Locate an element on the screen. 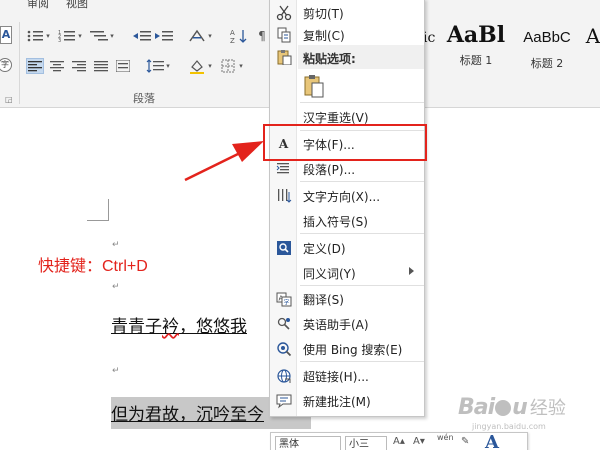 This screenshot has width=600, height=450. define-icon is located at coordinates (283, 247).